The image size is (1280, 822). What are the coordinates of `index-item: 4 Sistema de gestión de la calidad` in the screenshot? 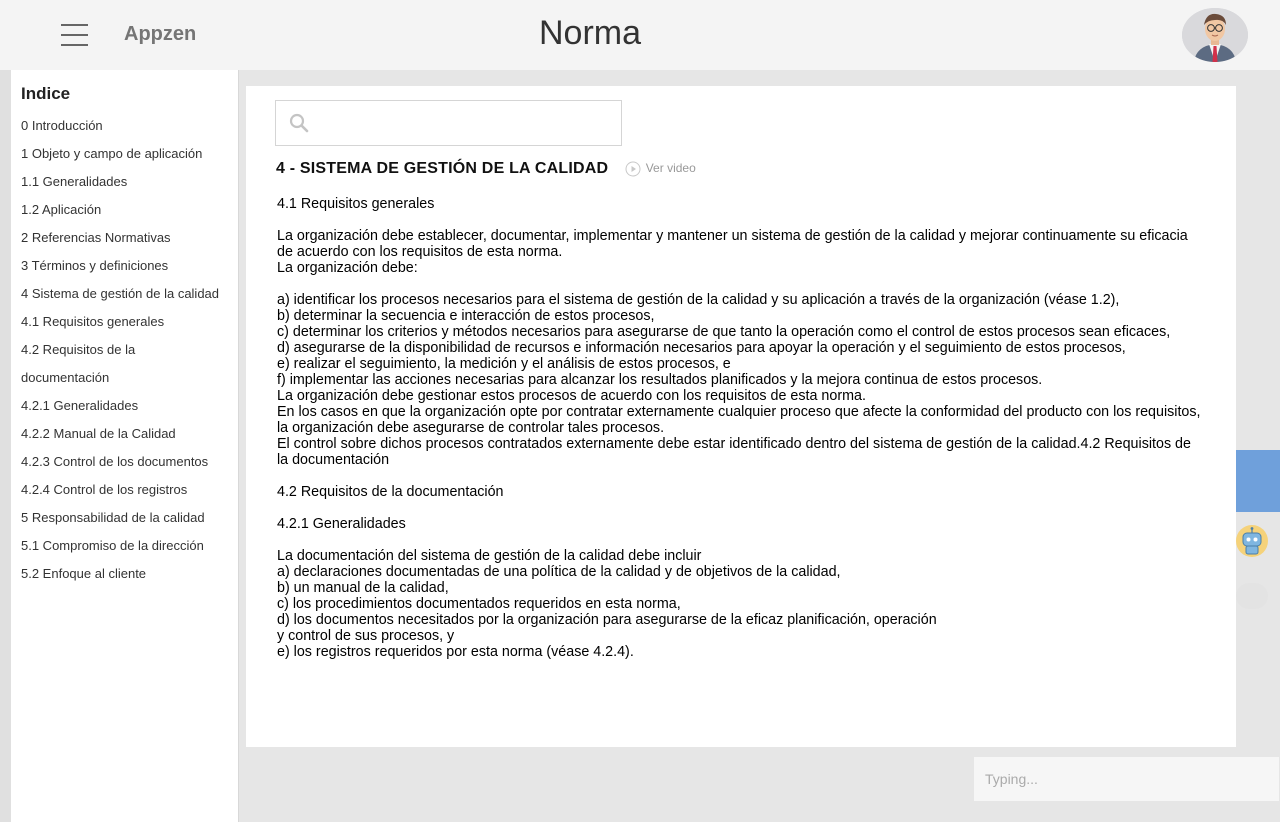 It's located at (120, 294).